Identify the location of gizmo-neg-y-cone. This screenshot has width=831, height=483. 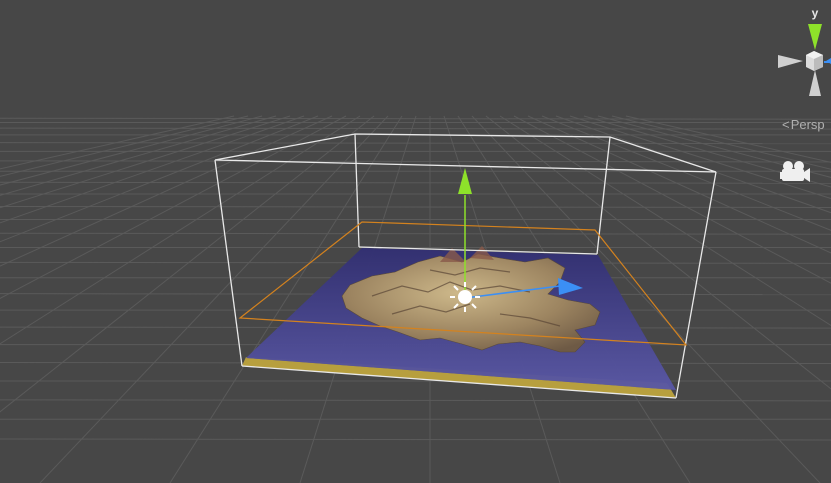
(815, 83).